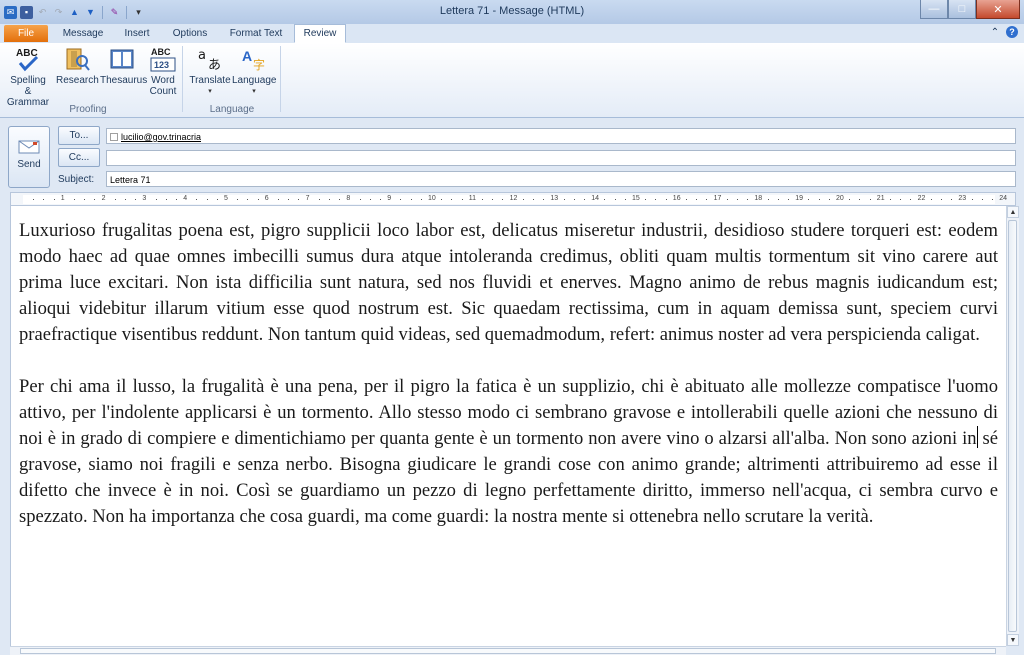 This screenshot has height=655, width=1024. I want to click on subject-field: Lettera 71, so click(561, 179).